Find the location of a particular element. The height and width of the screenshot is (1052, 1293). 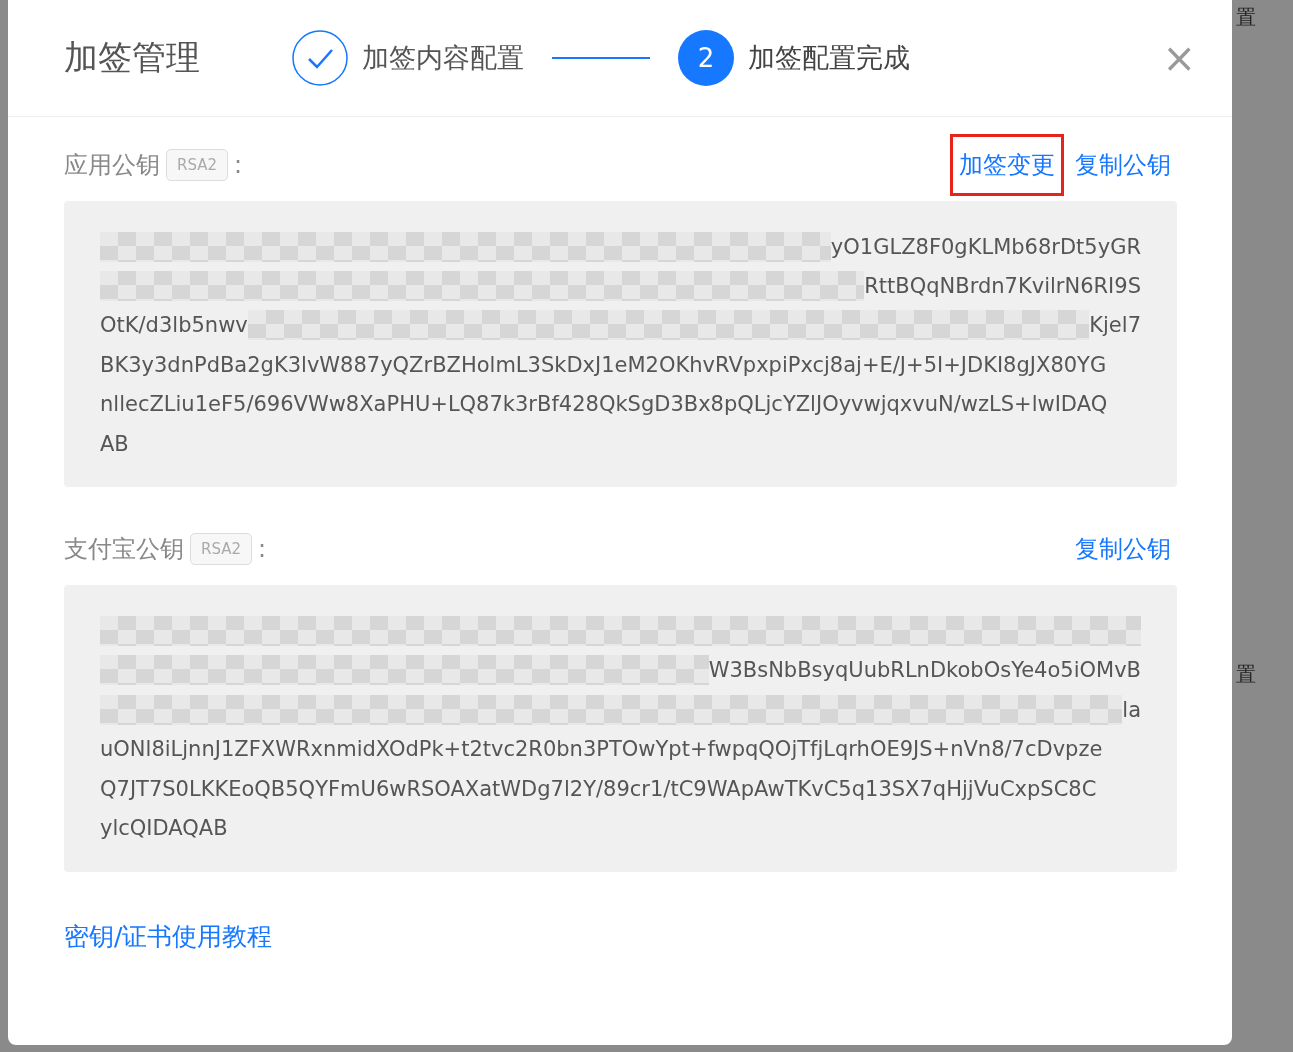

key-text: Q7JT7S0LKKEoQB5QYFmU6wRSOAXatWDg7l2Y/89cr1/tC9WApAwTKvC5q13SX7qHjjVuCxpSC8C is located at coordinates (598, 788).